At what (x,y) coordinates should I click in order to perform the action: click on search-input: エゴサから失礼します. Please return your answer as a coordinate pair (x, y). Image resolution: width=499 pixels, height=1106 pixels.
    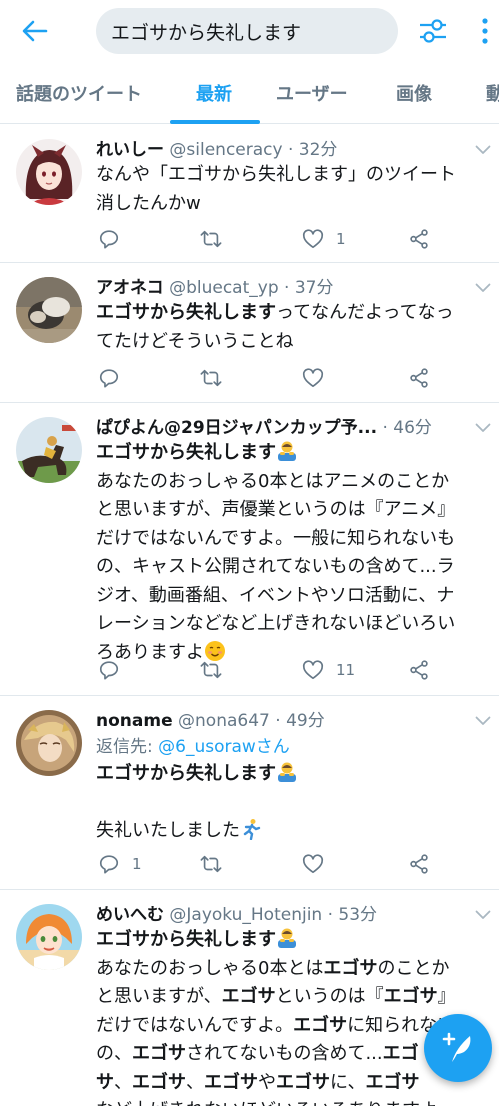
    Looking at the image, I should click on (247, 31).